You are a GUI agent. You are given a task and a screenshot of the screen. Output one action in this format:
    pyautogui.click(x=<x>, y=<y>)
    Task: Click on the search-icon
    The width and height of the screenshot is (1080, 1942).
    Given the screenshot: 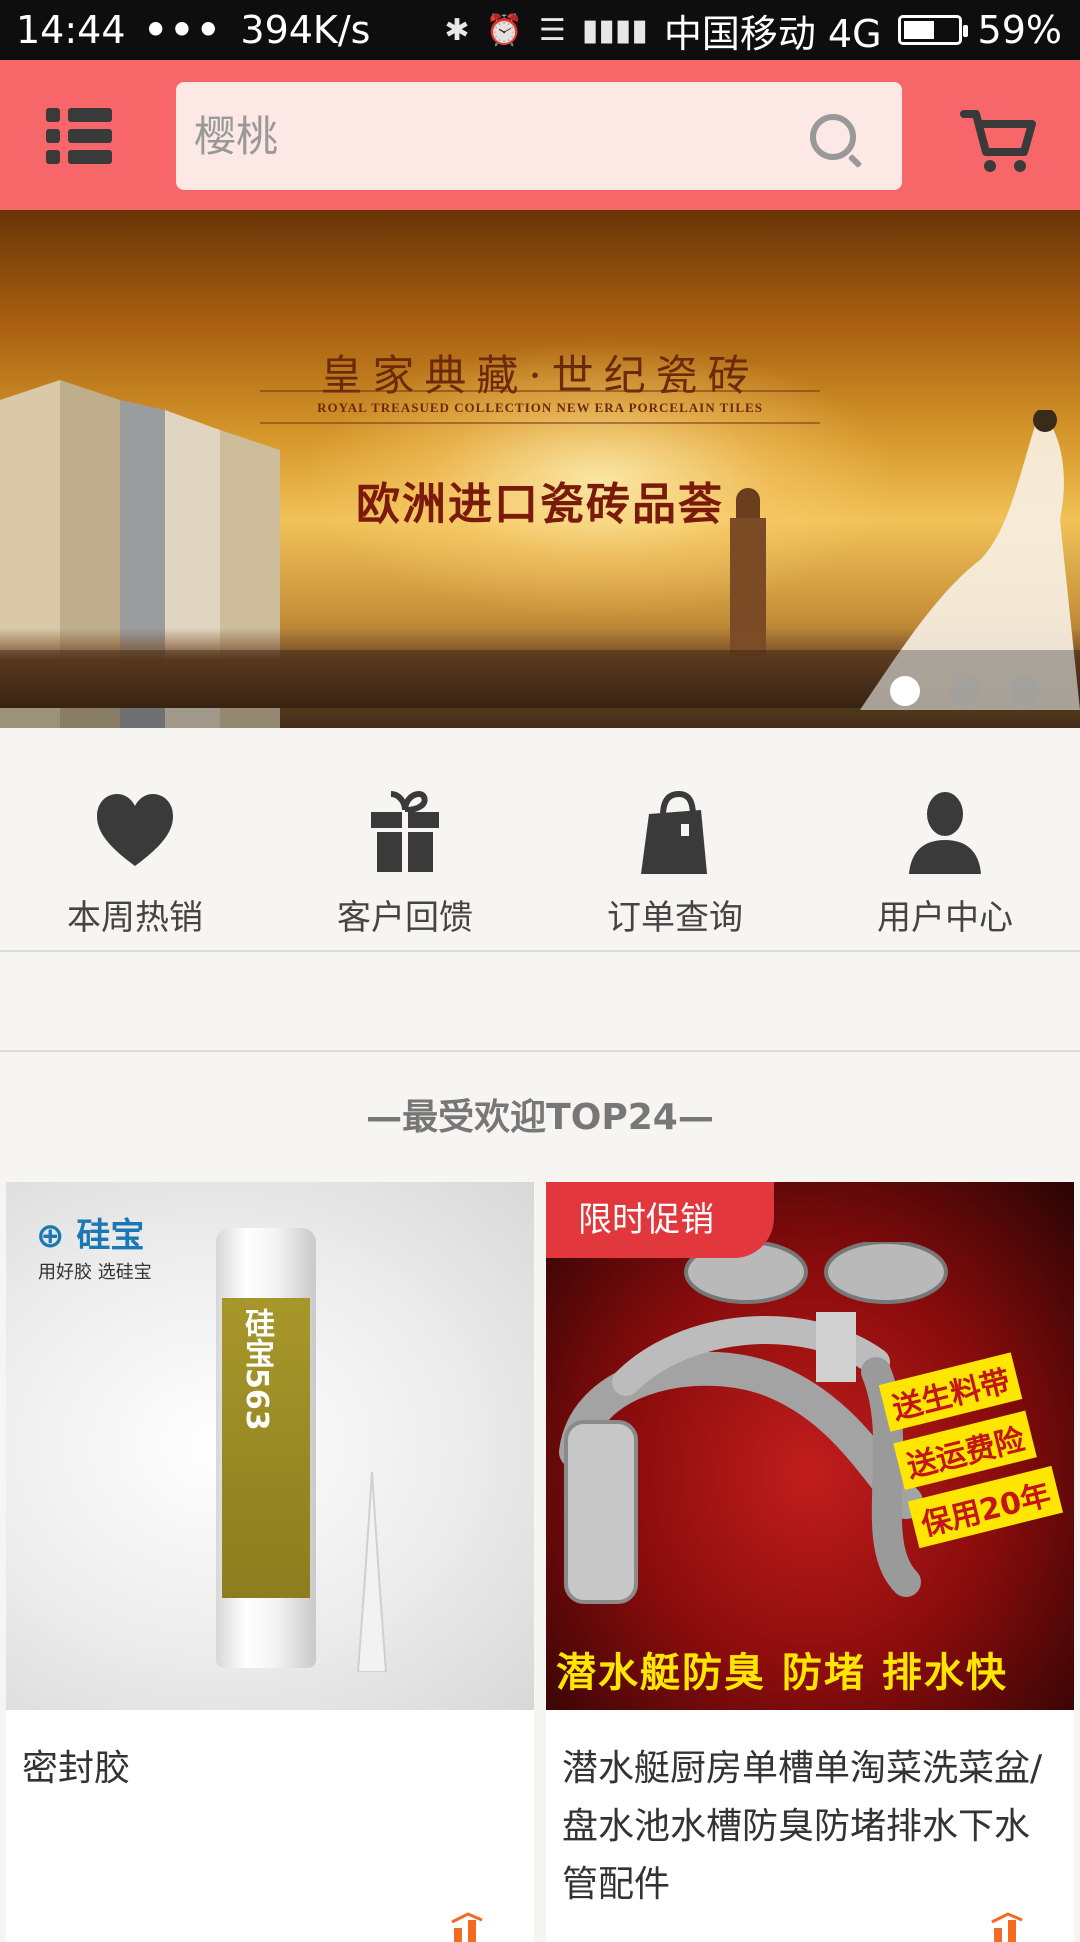 What is the action you would take?
    pyautogui.click(x=833, y=137)
    